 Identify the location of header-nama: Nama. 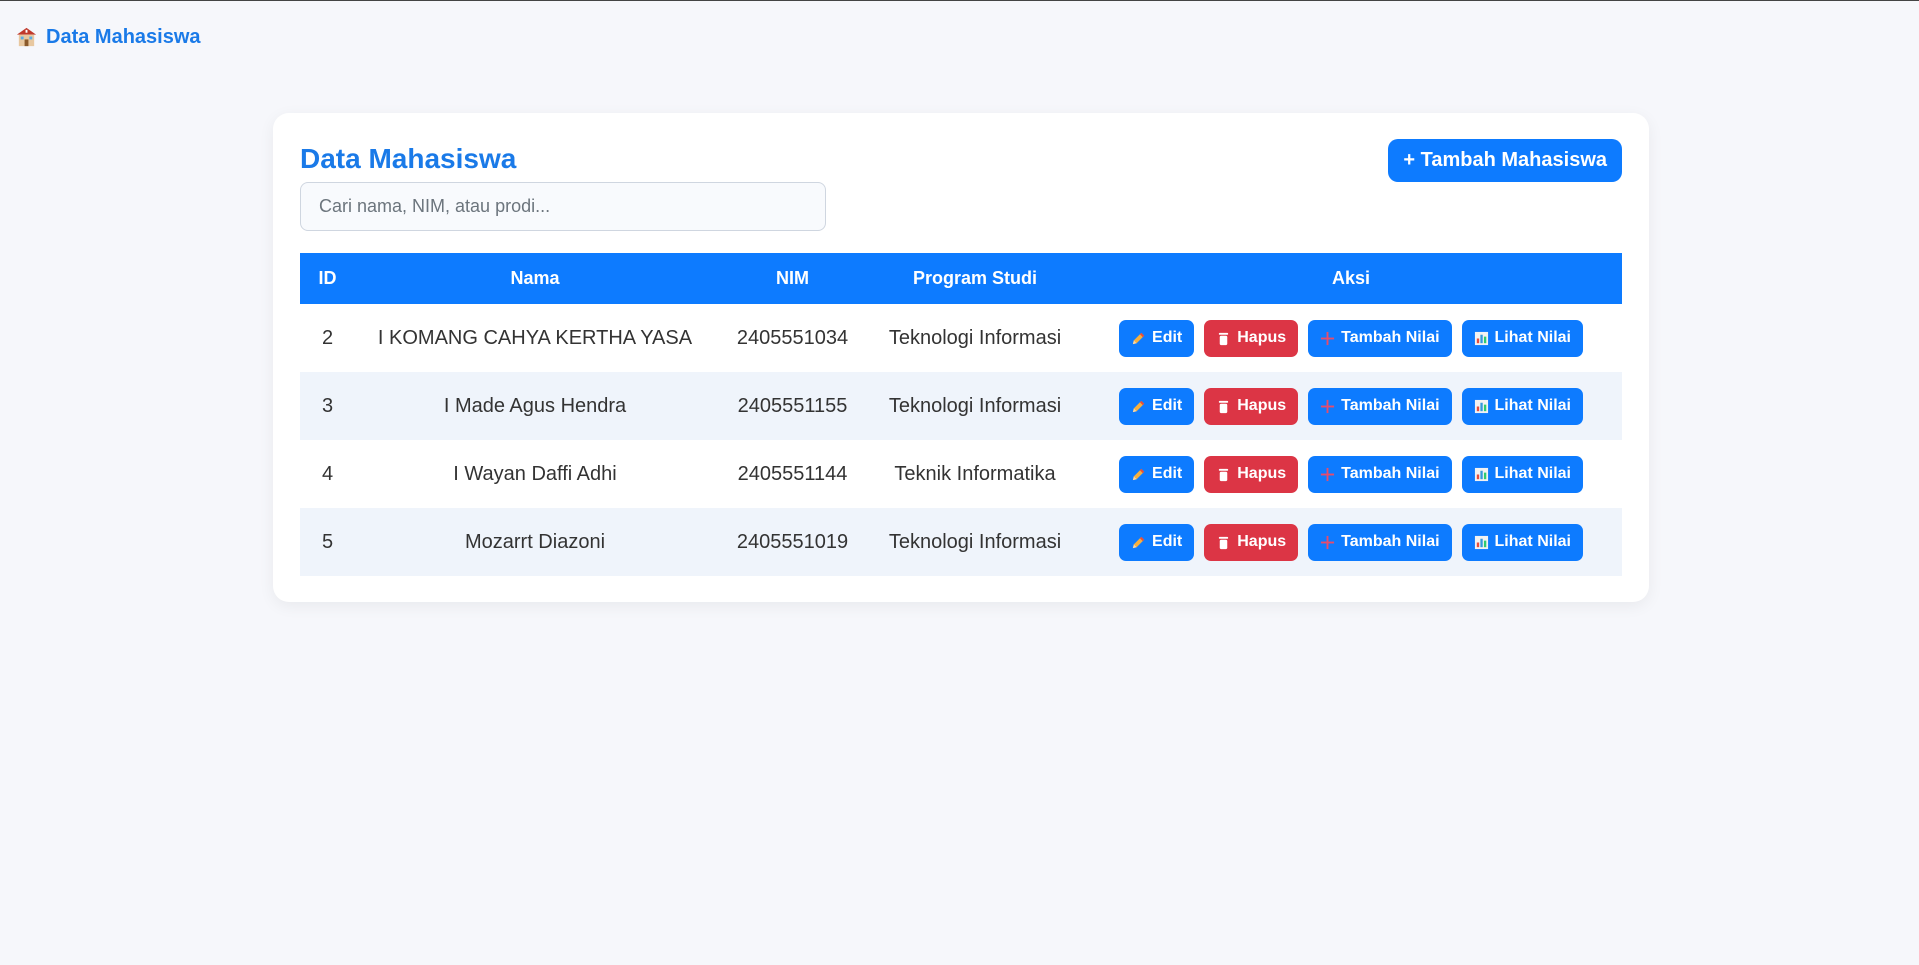
(535, 278).